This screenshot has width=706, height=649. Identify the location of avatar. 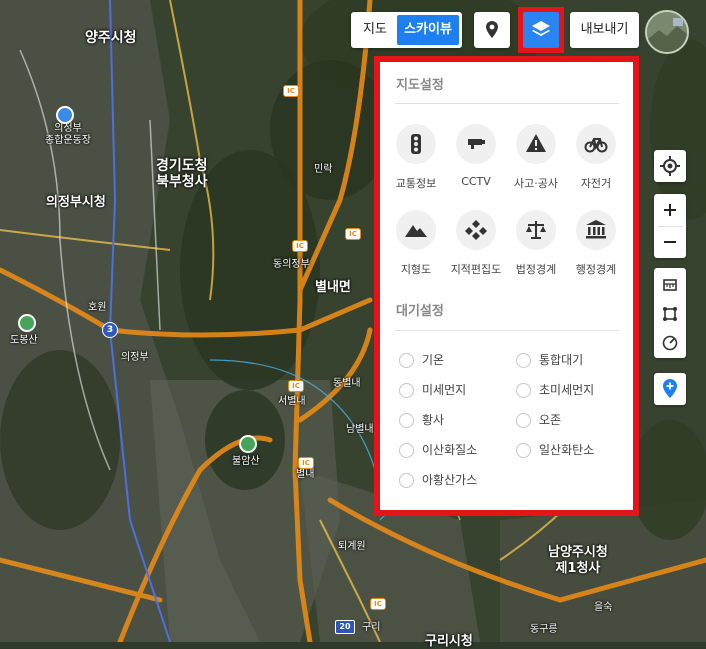
(667, 32).